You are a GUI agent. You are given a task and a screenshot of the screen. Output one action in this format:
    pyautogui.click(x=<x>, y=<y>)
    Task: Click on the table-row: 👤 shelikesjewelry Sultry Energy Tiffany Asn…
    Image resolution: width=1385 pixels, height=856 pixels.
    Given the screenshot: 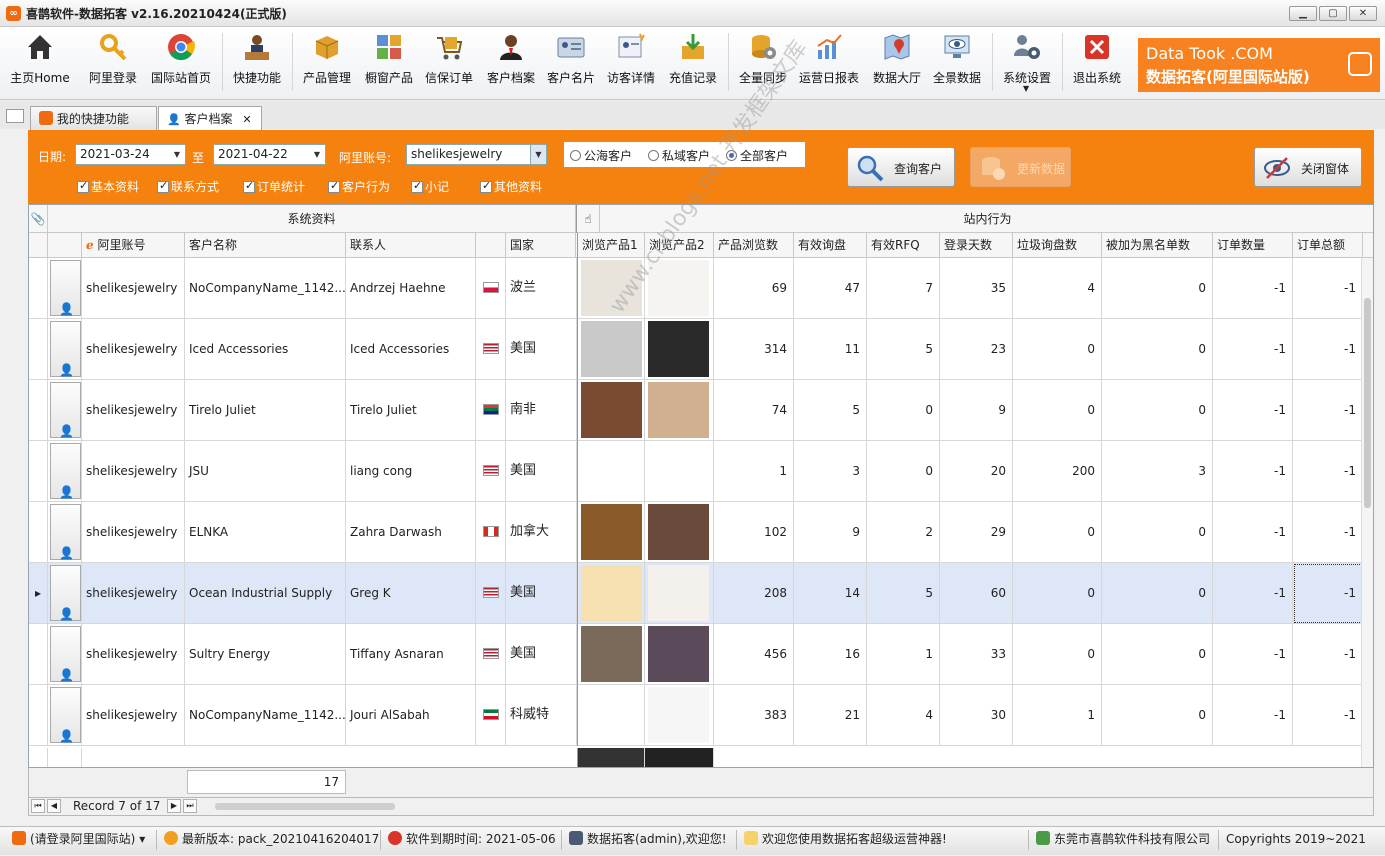 What is the action you would take?
    pyautogui.click(x=701, y=654)
    